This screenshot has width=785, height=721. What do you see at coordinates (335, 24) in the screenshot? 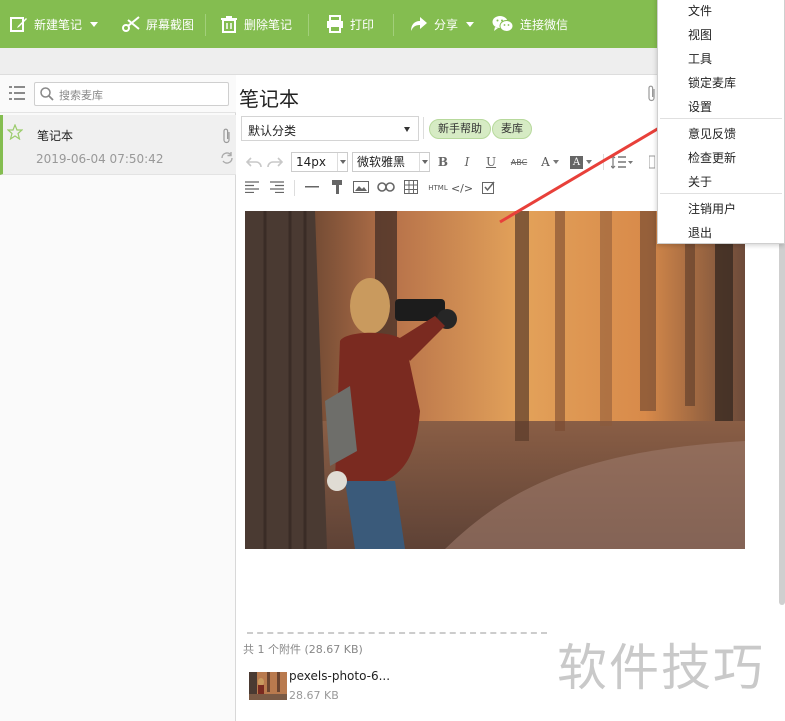
I see `printer-icon` at bounding box center [335, 24].